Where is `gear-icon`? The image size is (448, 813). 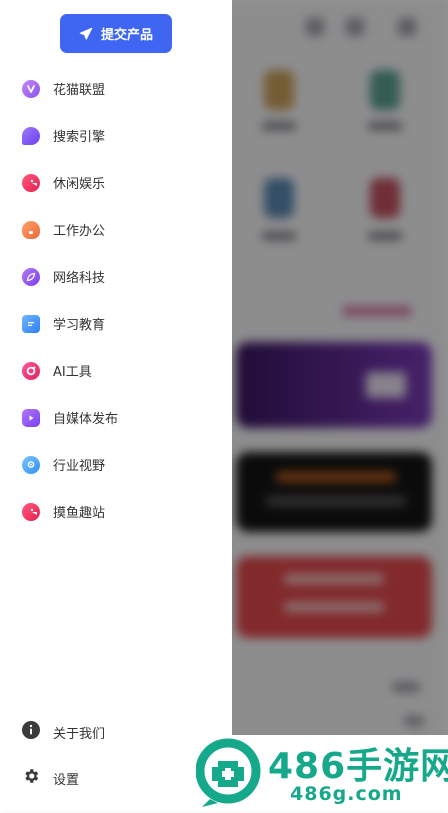 gear-icon is located at coordinates (31, 778).